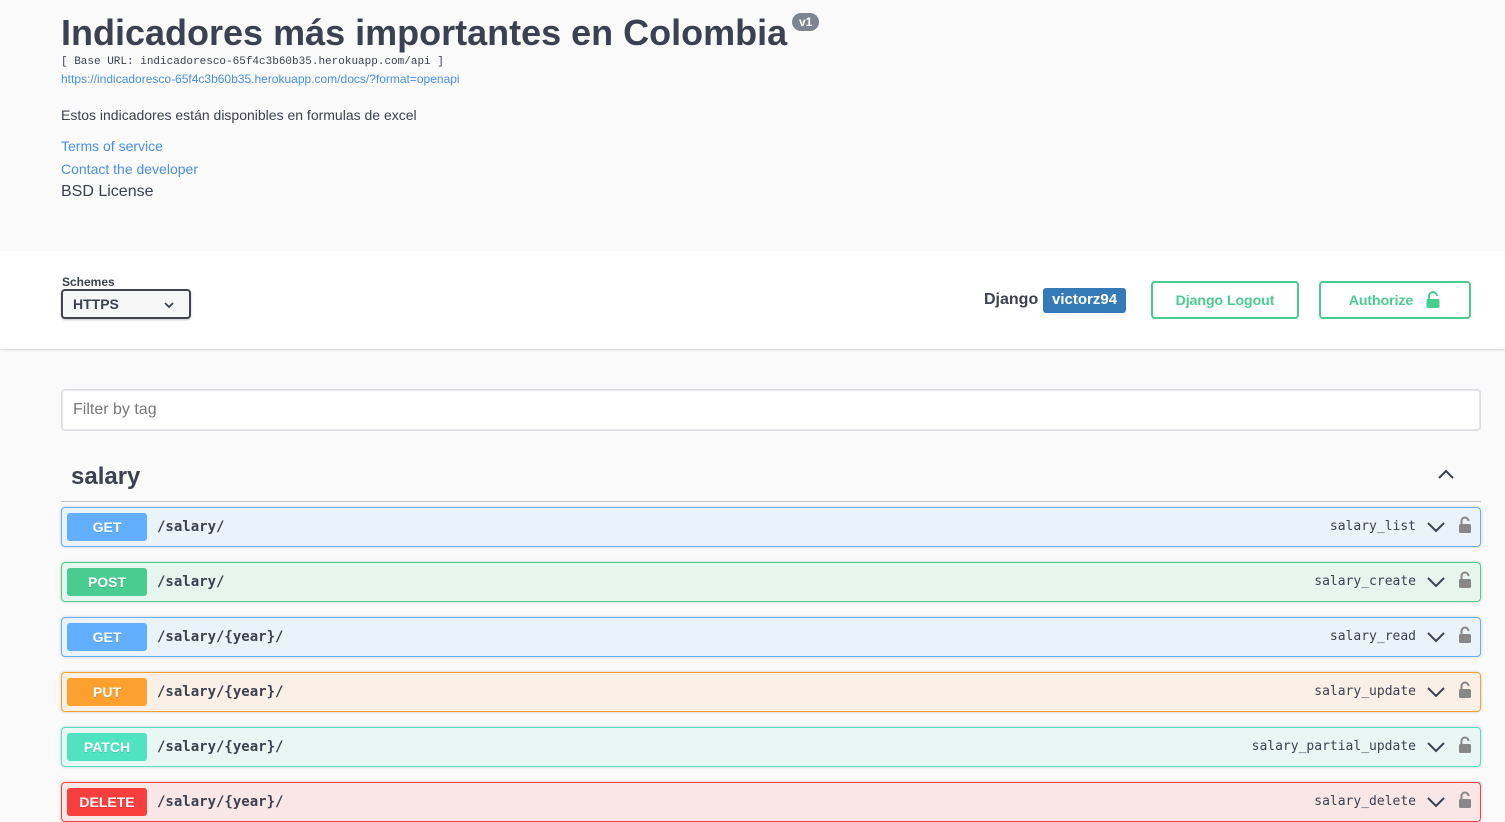  Describe the element at coordinates (1446, 477) in the screenshot. I see `chevron-up-icon` at that location.